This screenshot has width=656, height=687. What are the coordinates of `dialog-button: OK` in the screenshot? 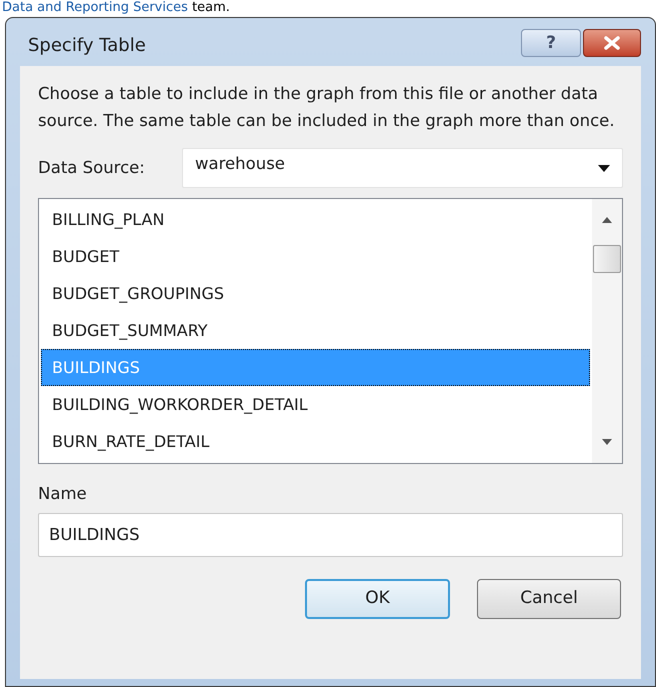 It's located at (377, 598).